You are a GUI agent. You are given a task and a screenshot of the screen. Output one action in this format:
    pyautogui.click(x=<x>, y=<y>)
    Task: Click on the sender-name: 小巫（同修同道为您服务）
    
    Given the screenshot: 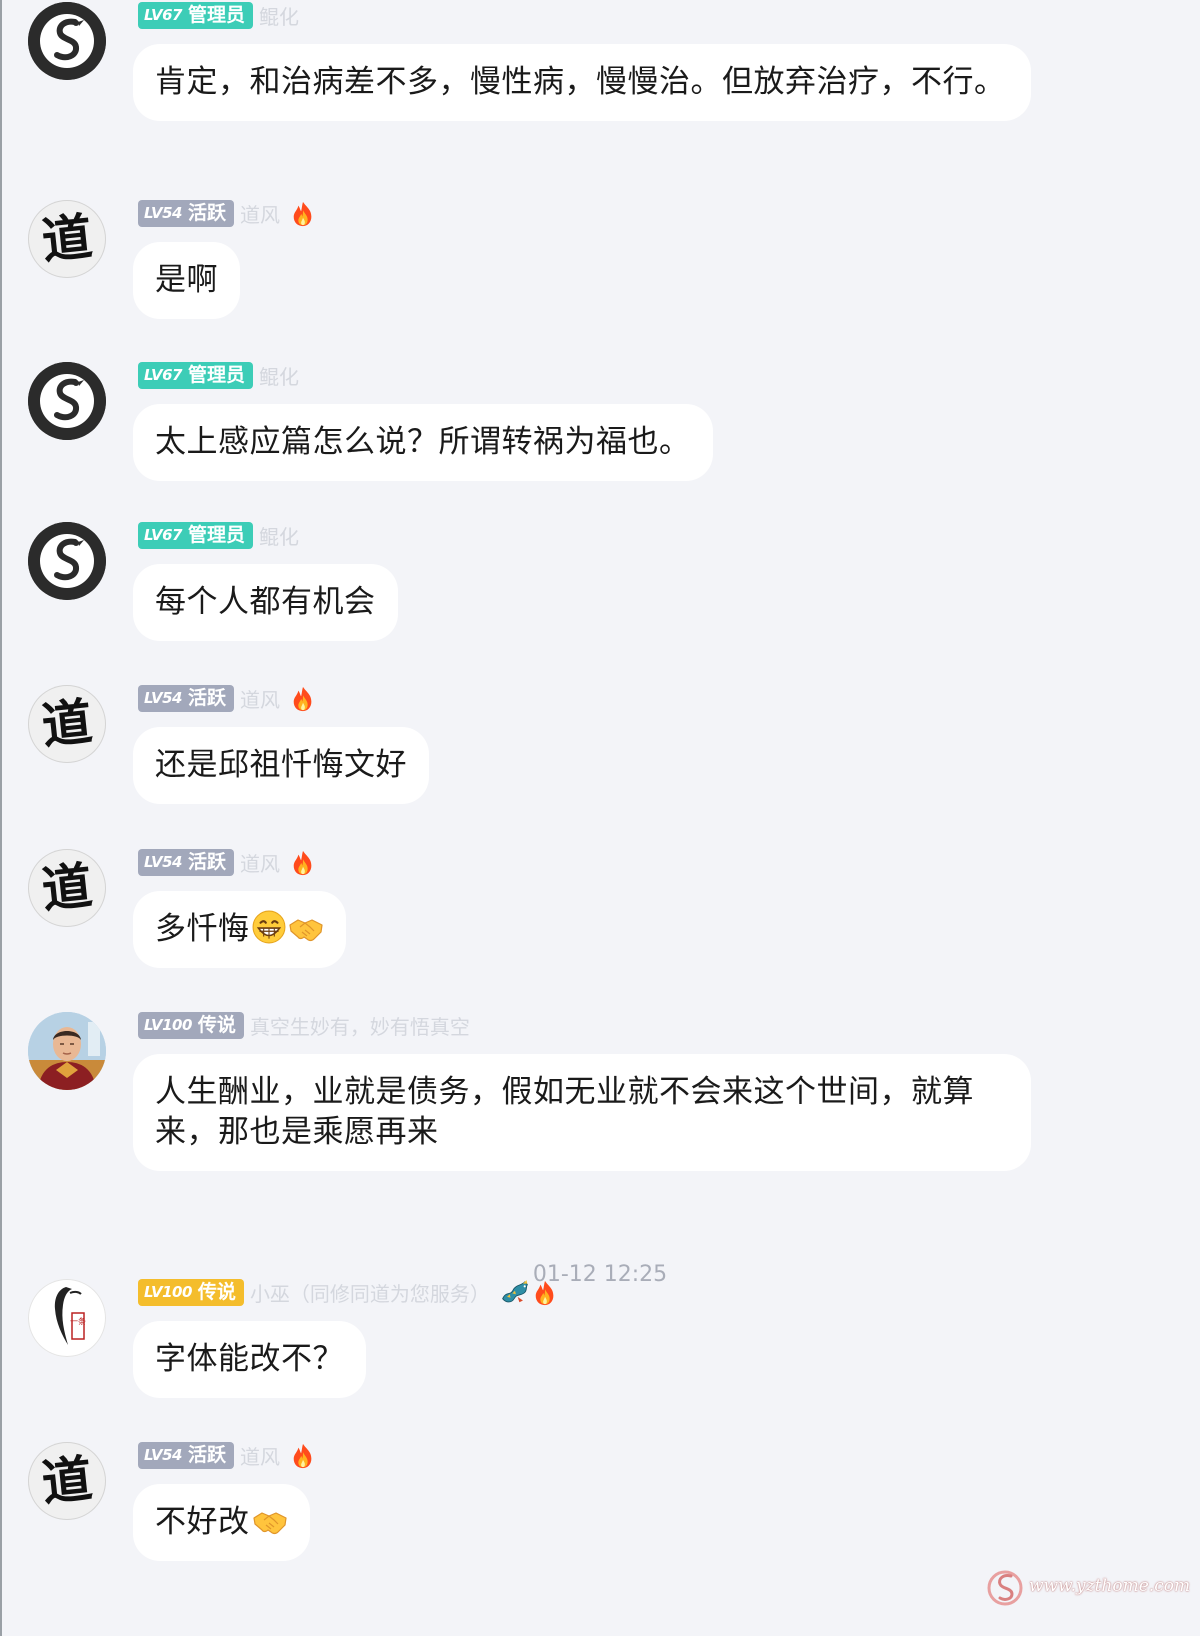 What is the action you would take?
    pyautogui.click(x=370, y=1292)
    